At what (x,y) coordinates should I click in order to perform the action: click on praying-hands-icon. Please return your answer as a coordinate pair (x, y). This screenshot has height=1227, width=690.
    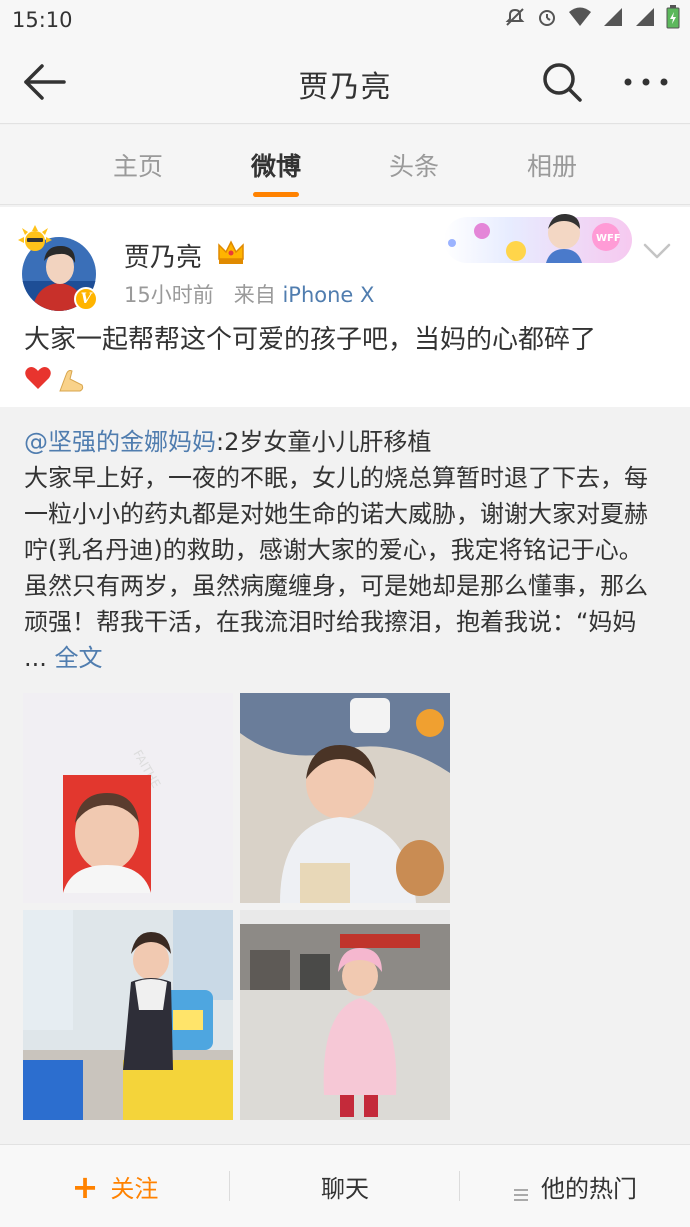
    Looking at the image, I should click on (71, 380).